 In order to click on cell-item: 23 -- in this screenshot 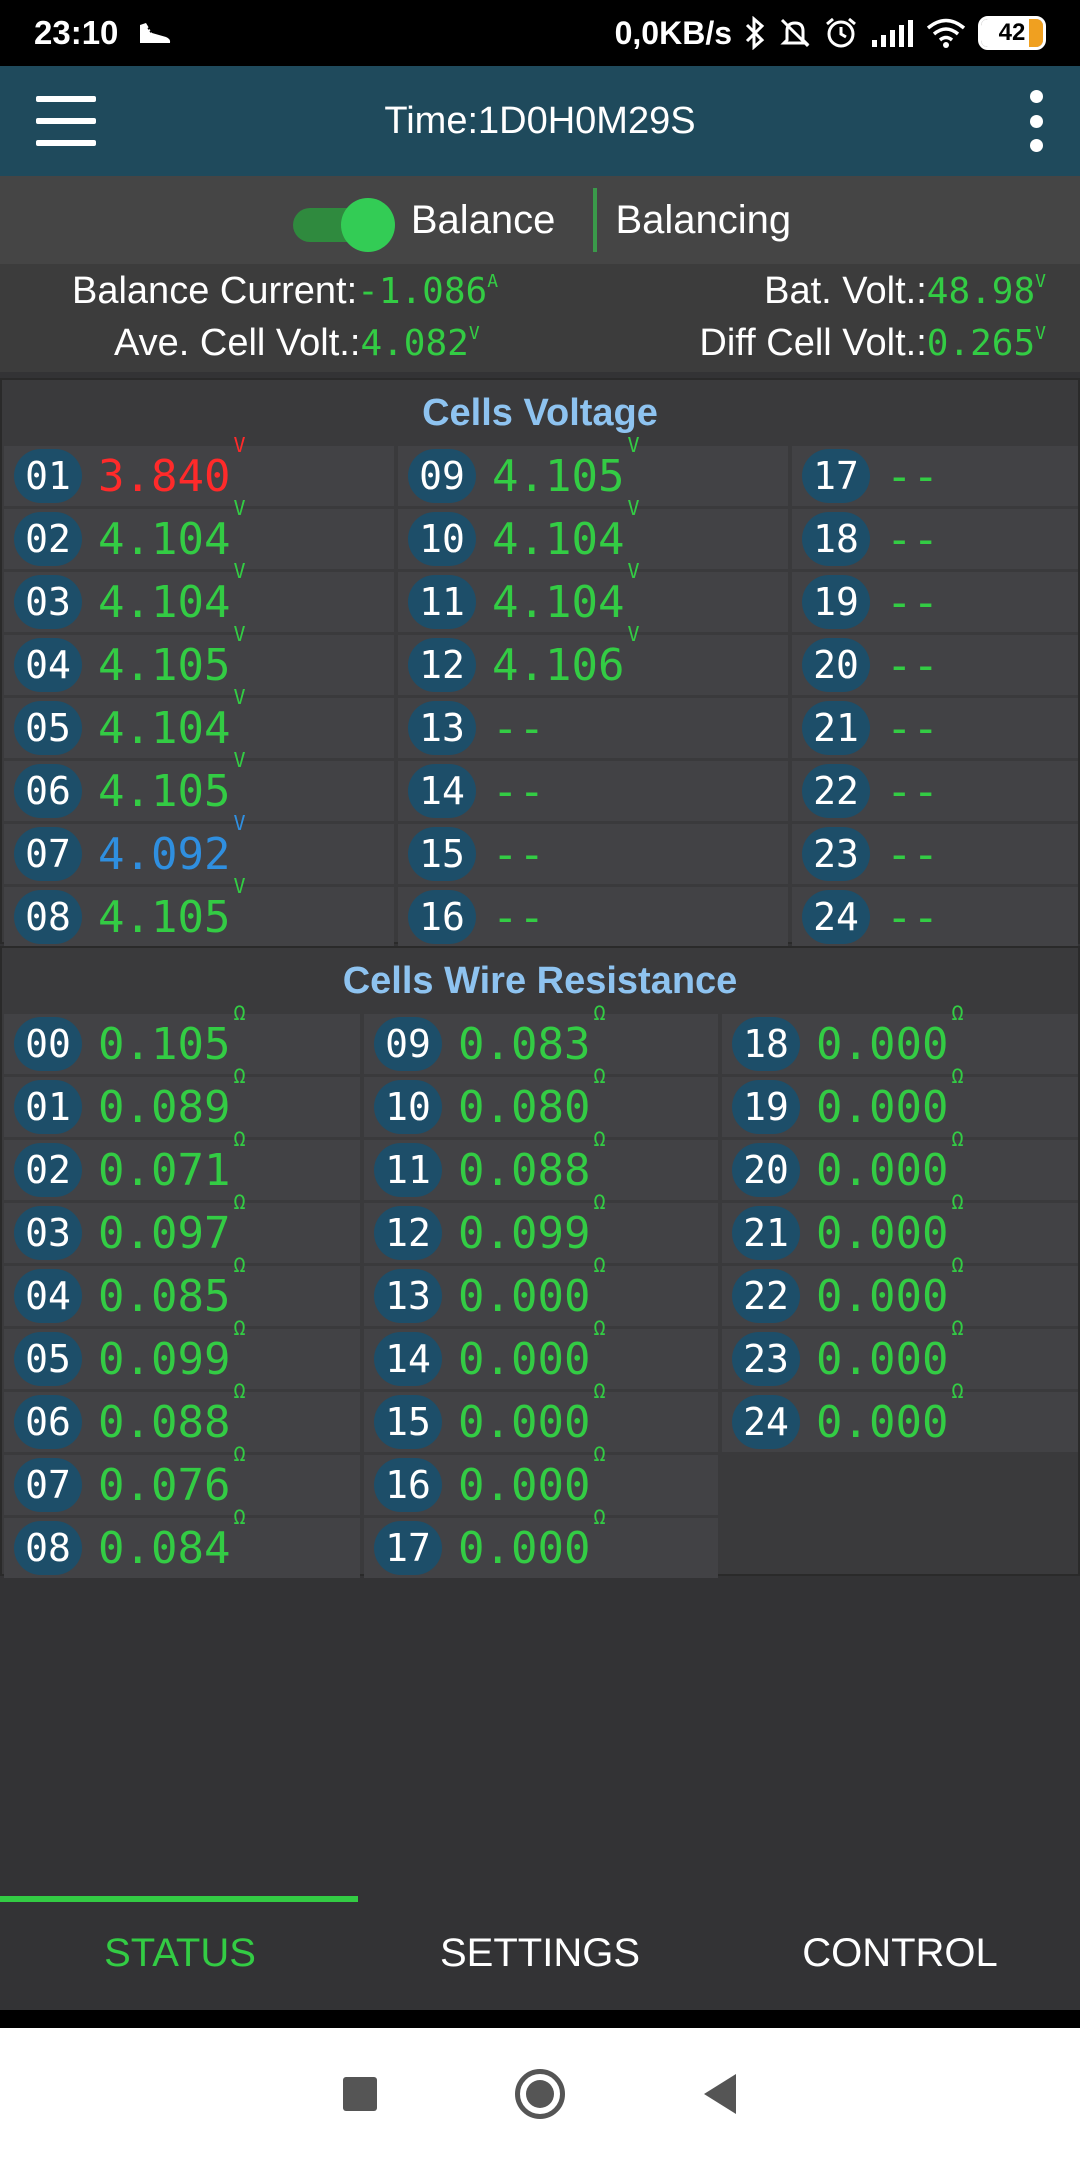, I will do `click(935, 854)`.